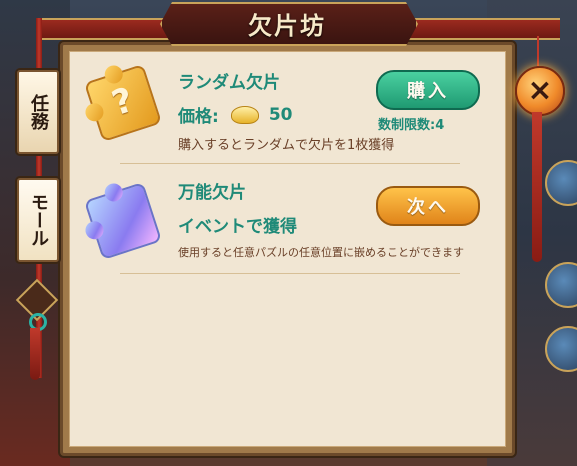 This screenshot has width=577, height=466. Describe the element at coordinates (321, 252) in the screenshot. I see `item-description: 使用すると任意パズルの任意位置に嵌めることができます` at that location.